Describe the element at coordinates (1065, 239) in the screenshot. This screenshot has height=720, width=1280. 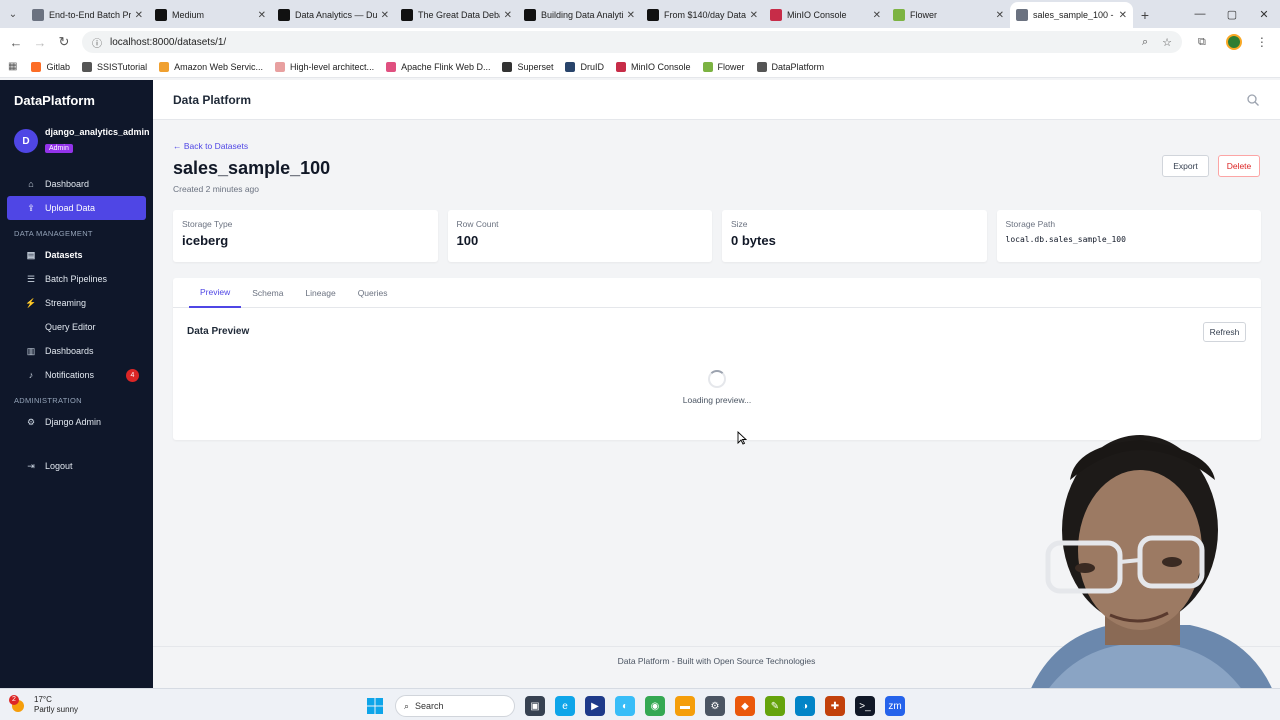
I see `card-value: local.db.sales_sample_100` at that location.